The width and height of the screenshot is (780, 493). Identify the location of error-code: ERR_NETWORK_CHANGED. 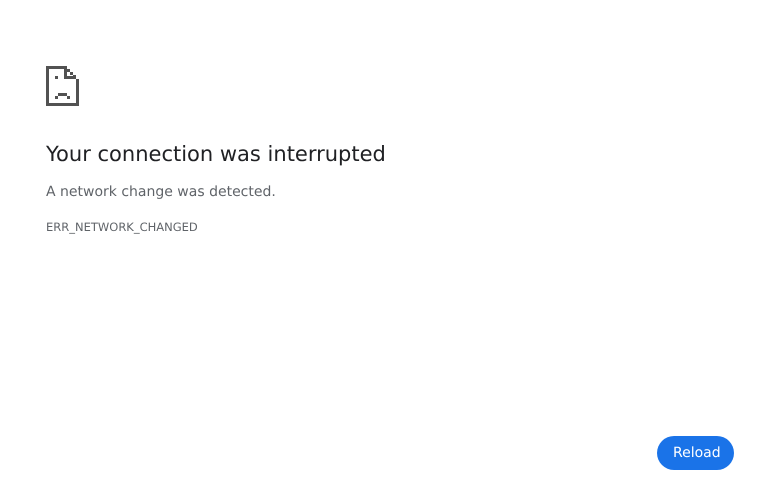
(122, 227).